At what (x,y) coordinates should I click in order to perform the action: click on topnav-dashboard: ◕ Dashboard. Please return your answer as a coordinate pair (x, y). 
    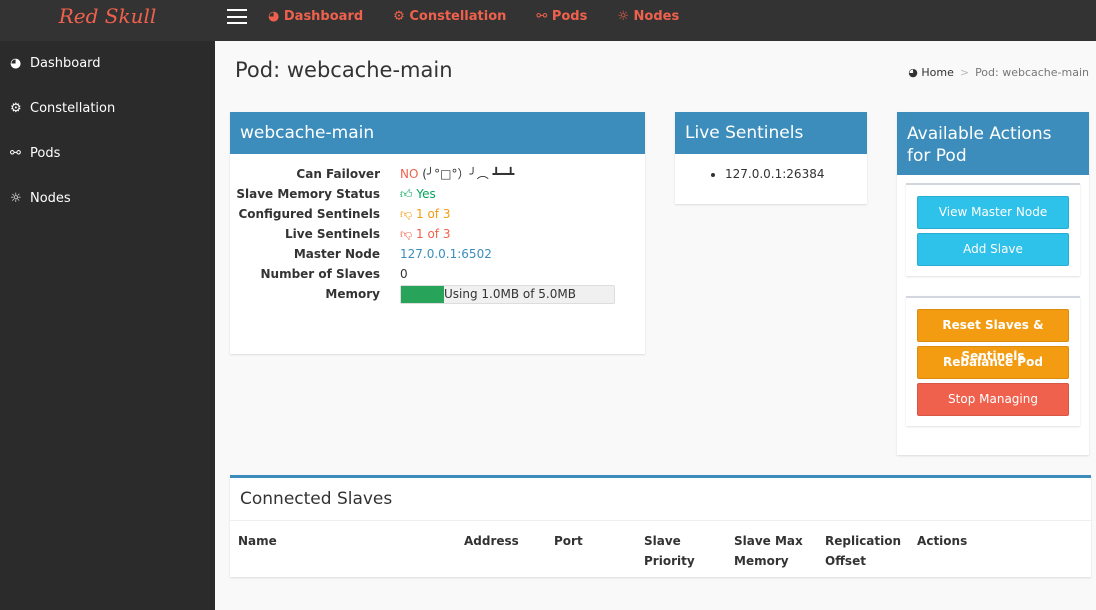
    Looking at the image, I should click on (315, 16).